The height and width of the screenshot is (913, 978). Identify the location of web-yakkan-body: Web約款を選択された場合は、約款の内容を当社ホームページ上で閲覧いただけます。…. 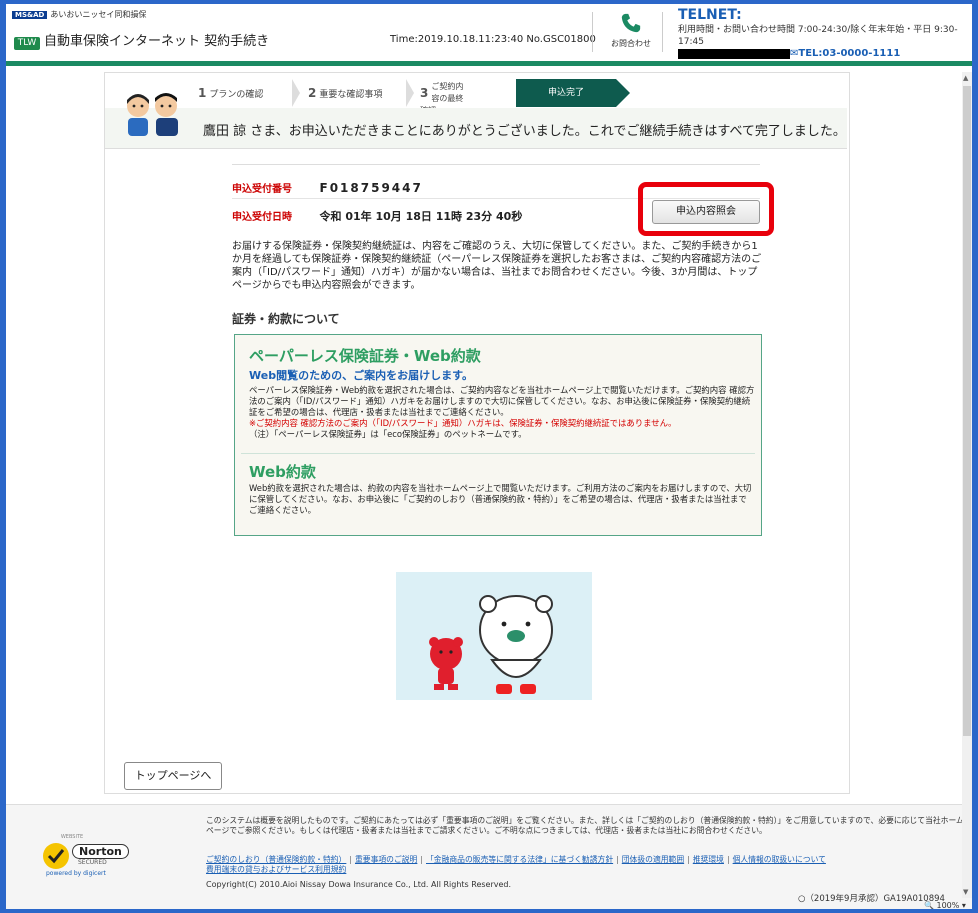
(500, 499).